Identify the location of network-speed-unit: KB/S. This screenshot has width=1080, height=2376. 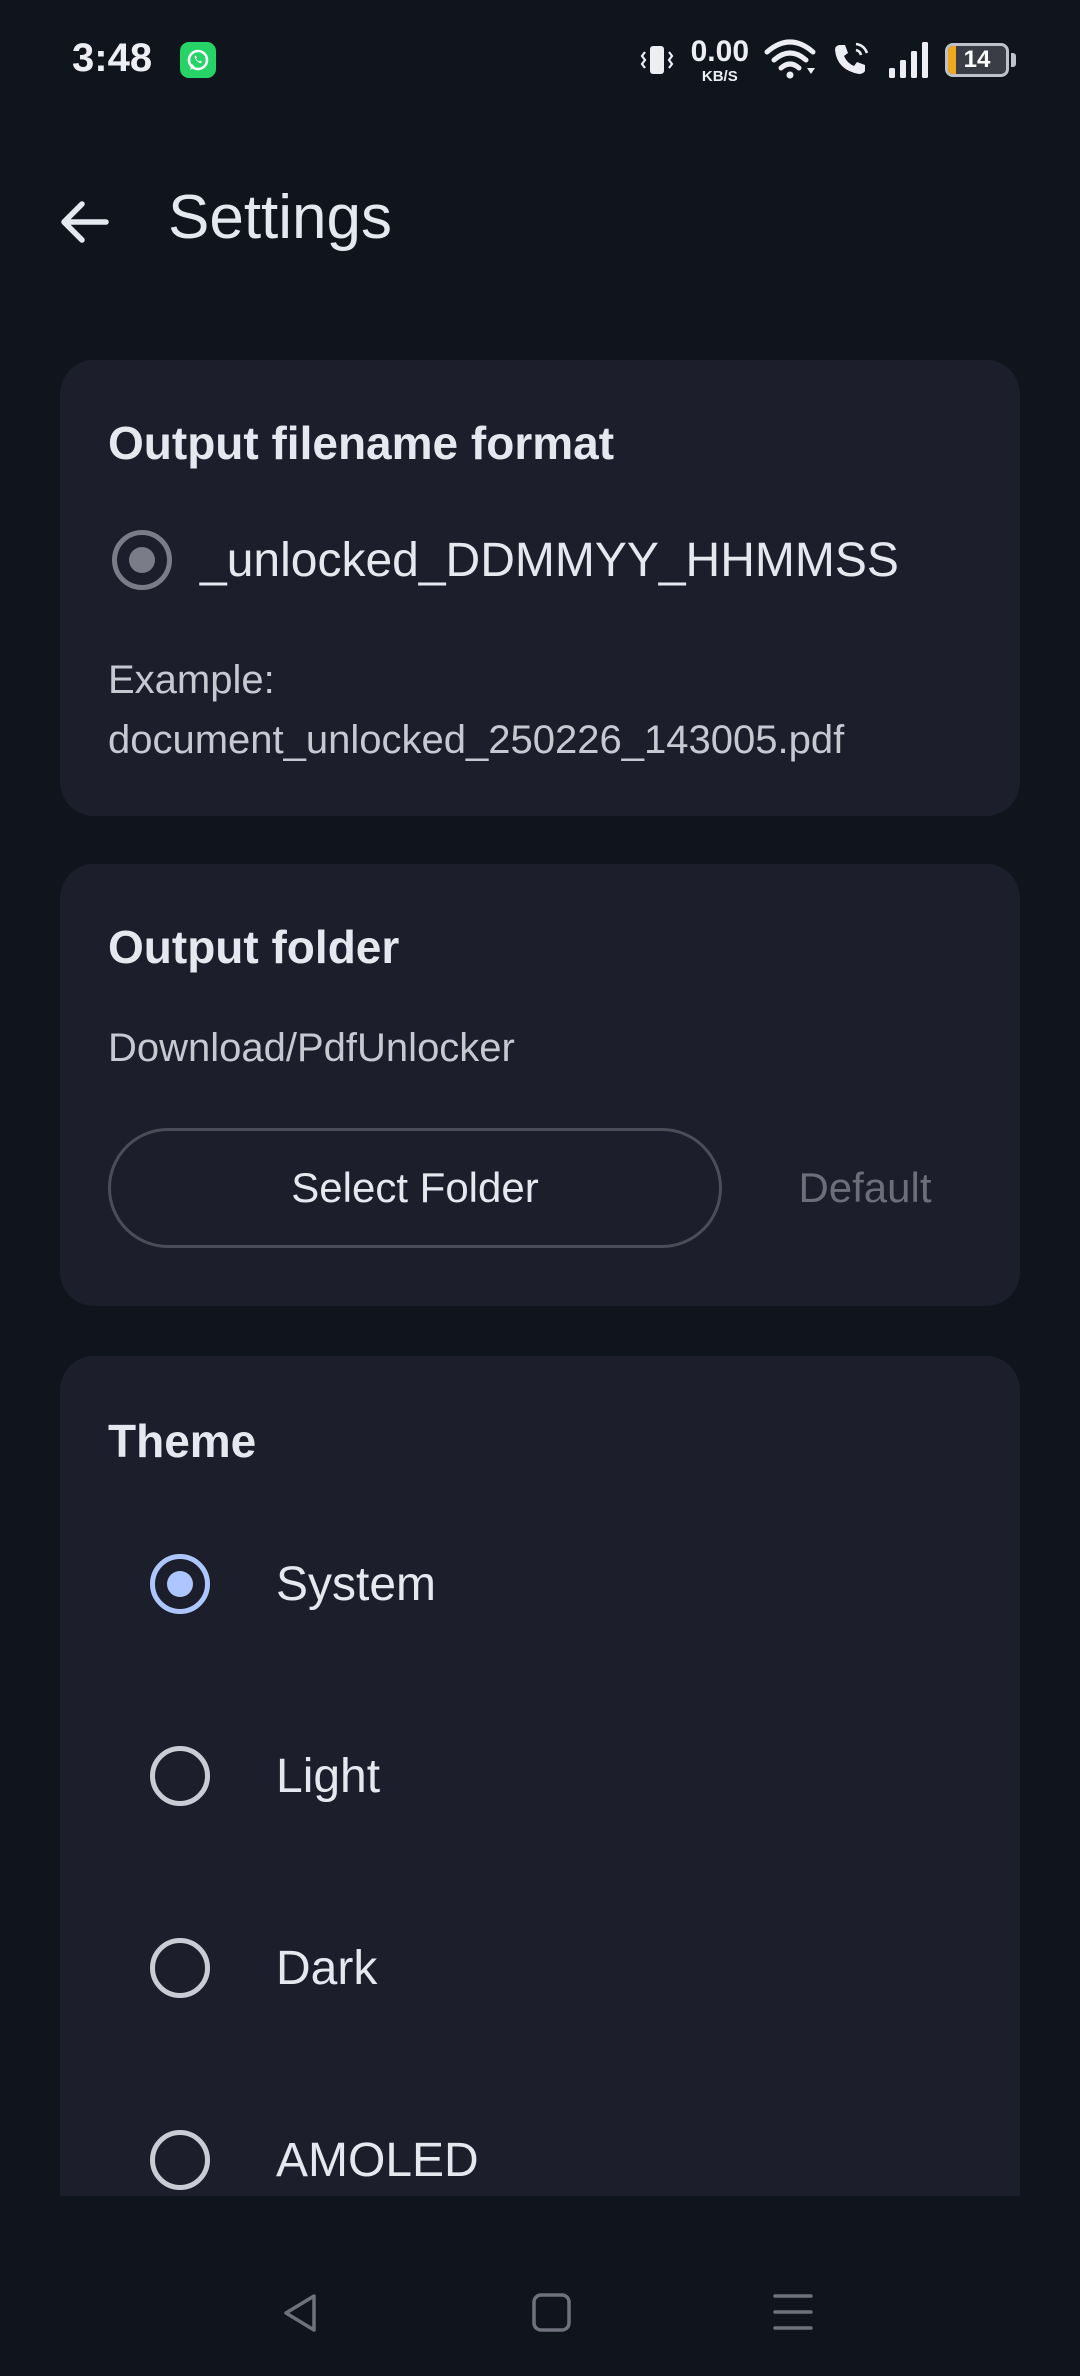
(719, 76).